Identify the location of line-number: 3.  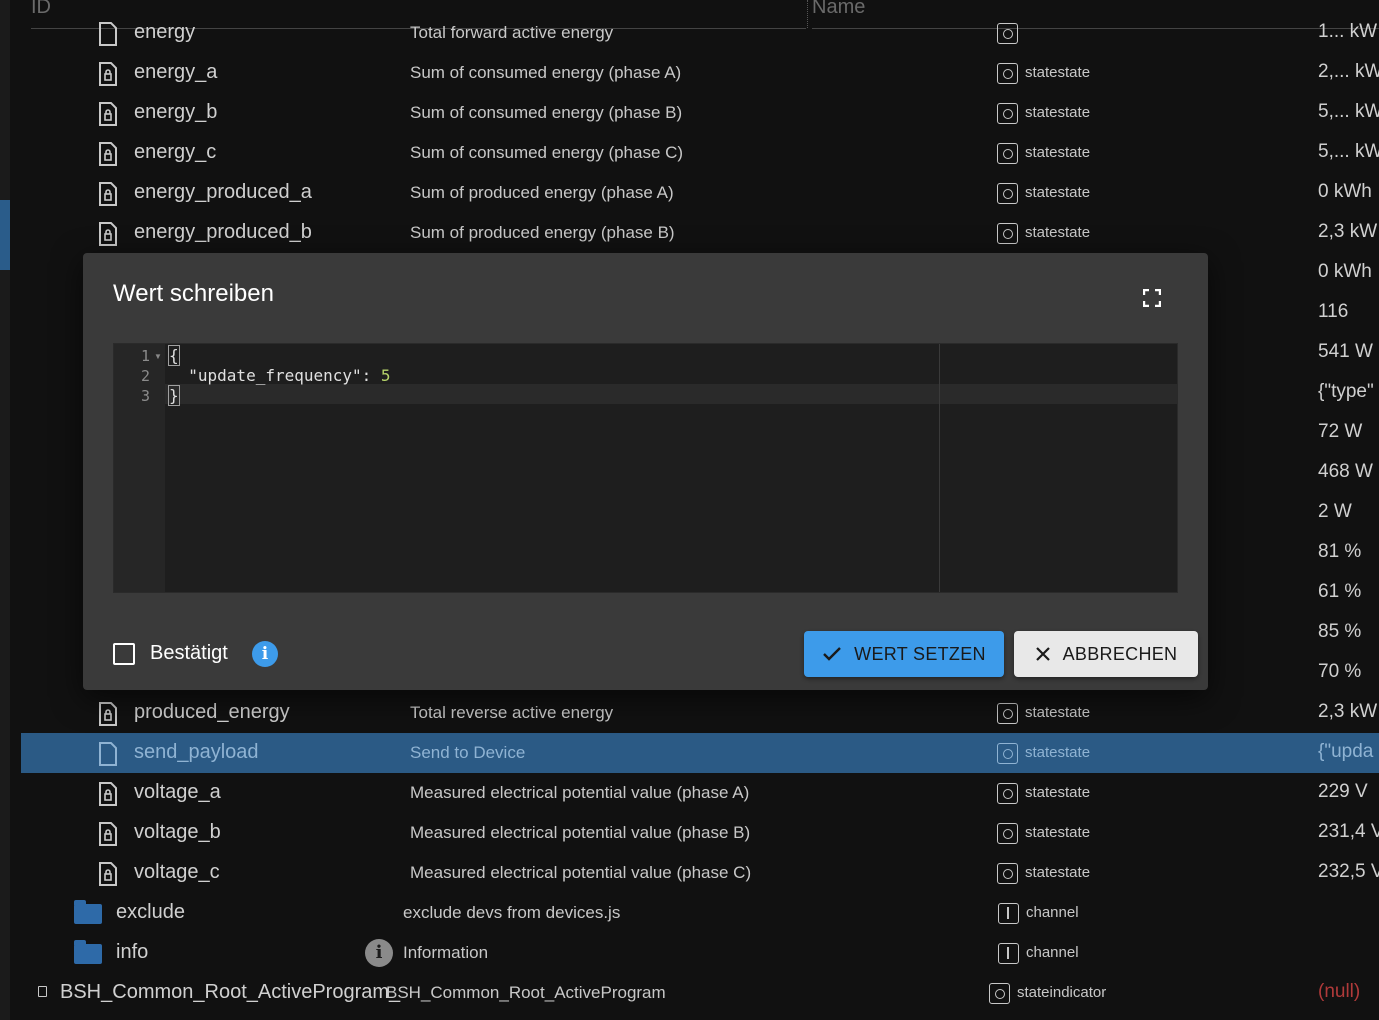
(145, 396).